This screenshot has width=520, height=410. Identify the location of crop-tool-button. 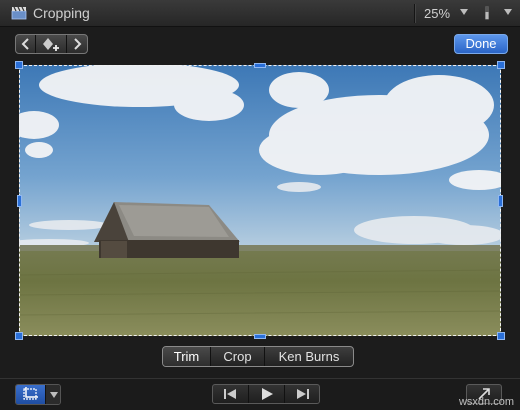
(38, 394).